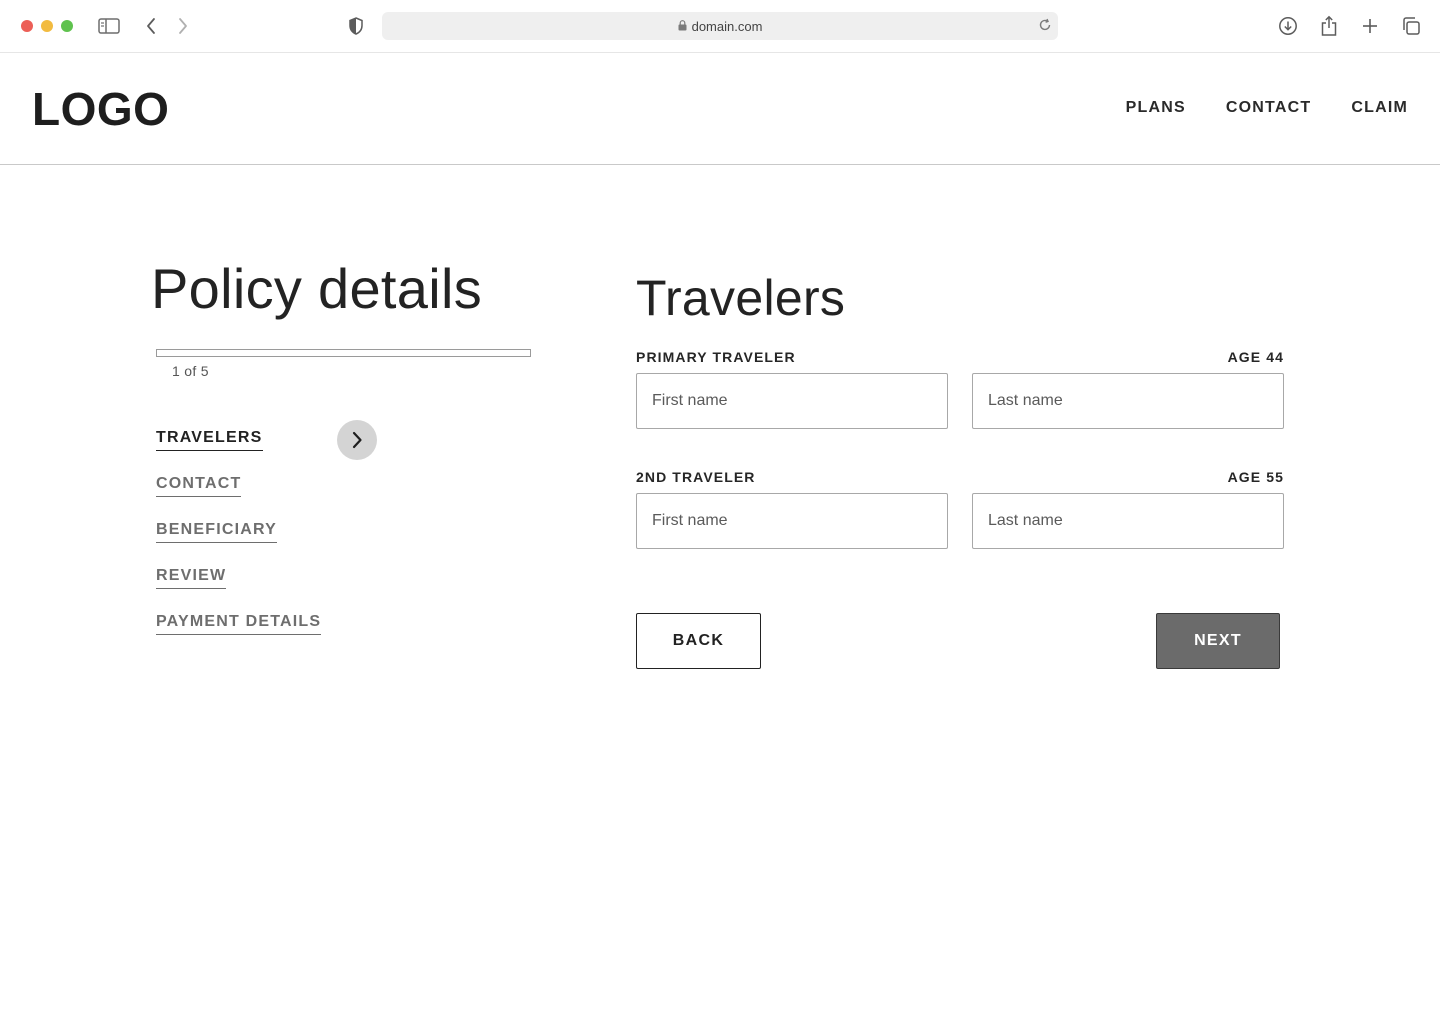 The height and width of the screenshot is (1024, 1440). I want to click on step-beneficiary: BENEFICIARY, so click(217, 531).